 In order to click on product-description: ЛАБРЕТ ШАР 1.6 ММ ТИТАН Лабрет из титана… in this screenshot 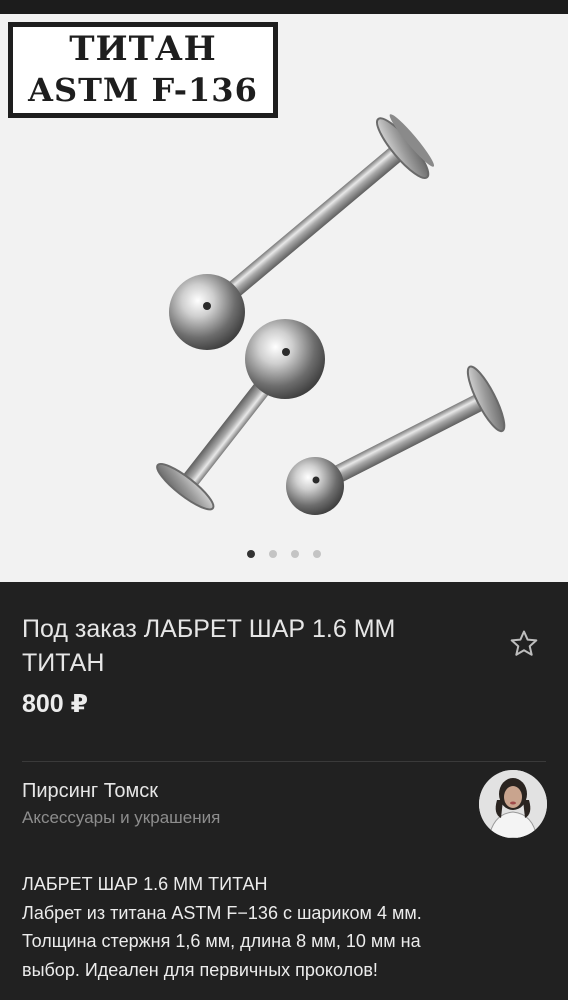, I will do `click(284, 927)`.